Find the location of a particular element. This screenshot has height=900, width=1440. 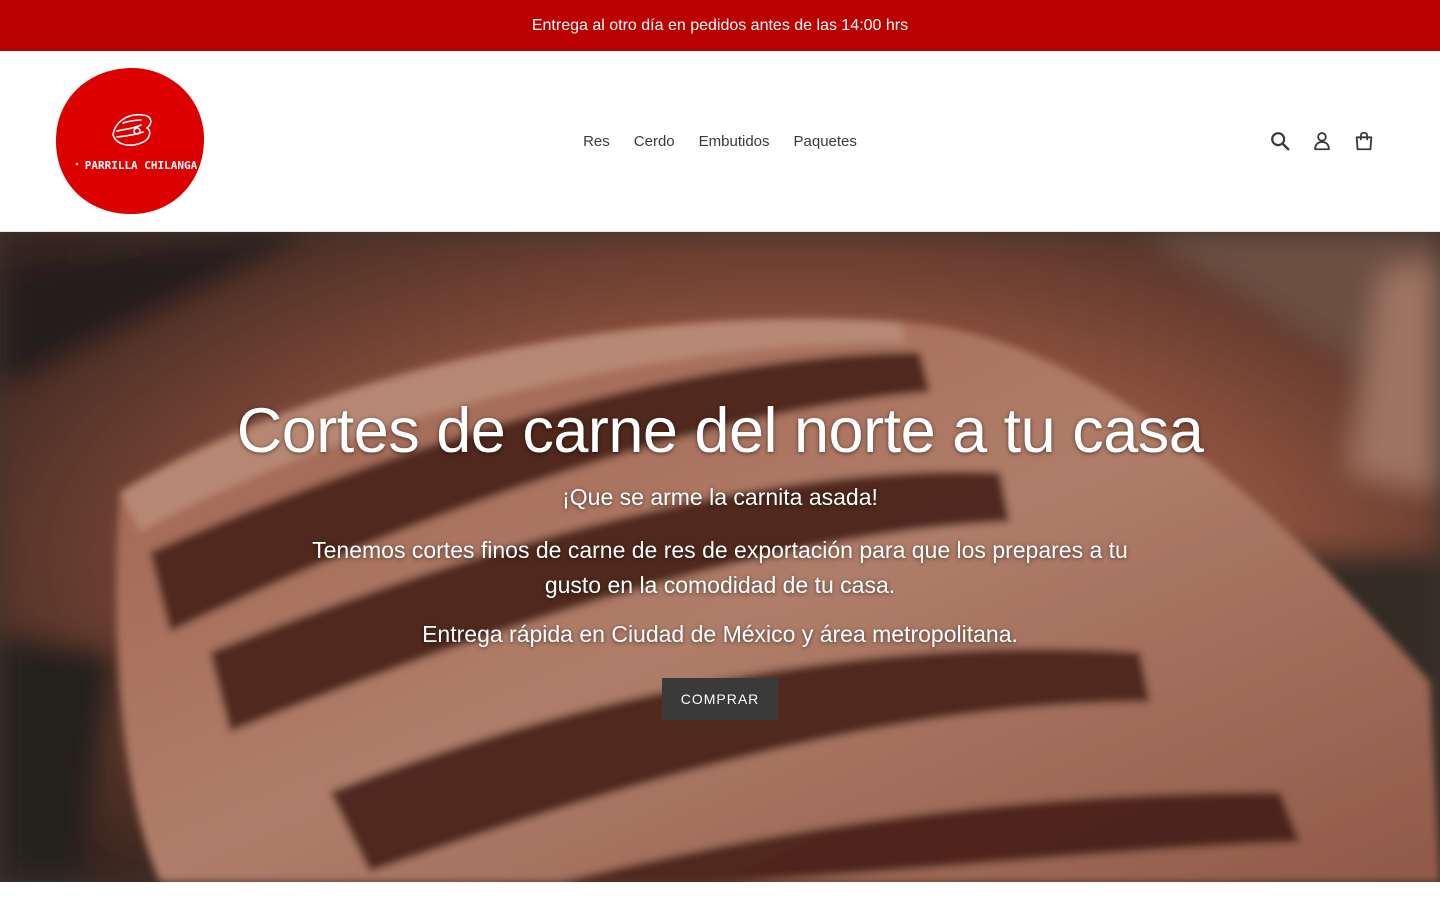

account-icon is located at coordinates (1322, 141).